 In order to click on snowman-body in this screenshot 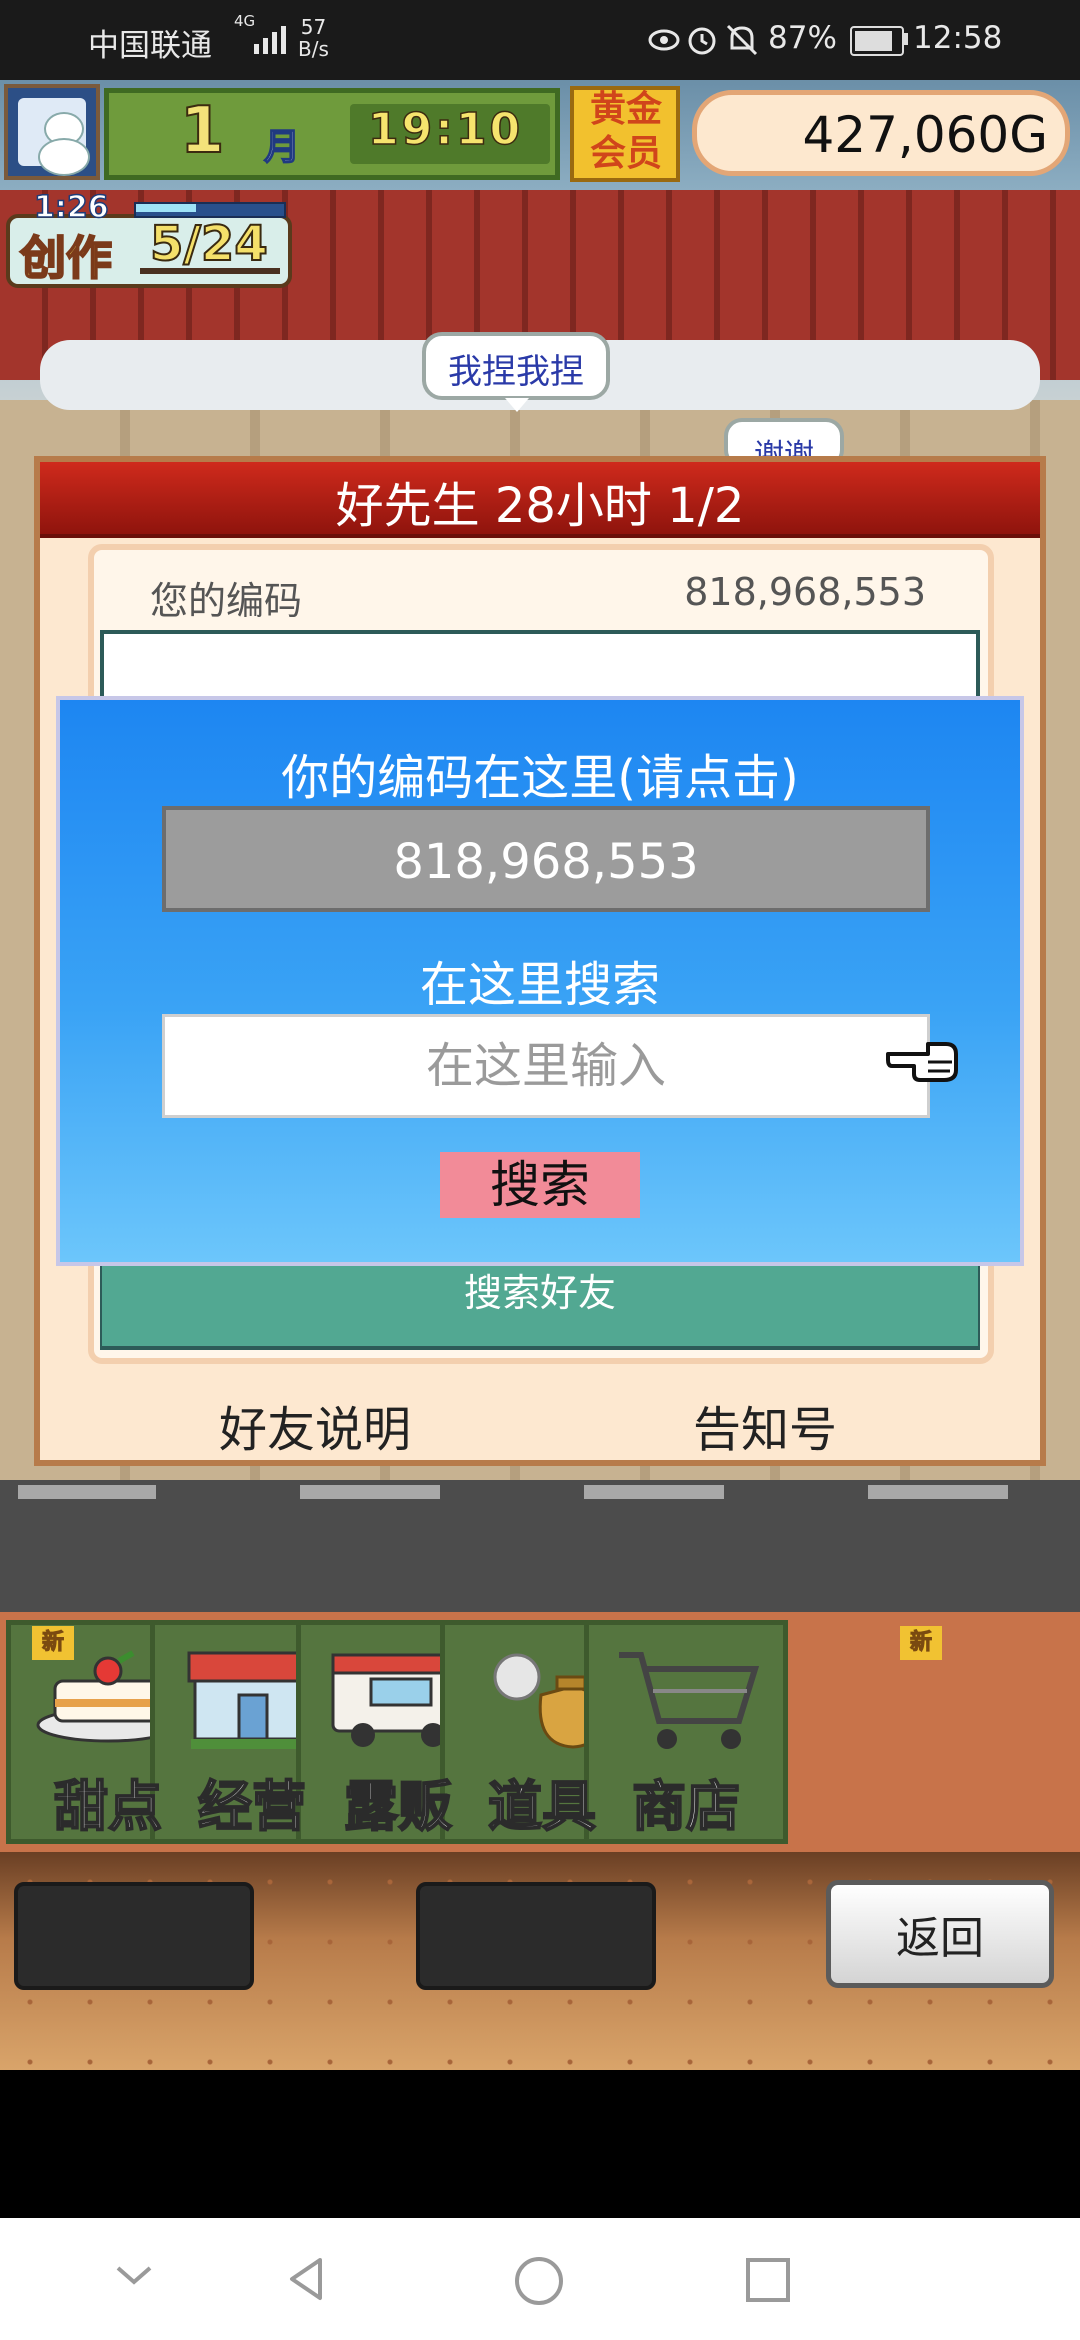, I will do `click(64, 157)`.